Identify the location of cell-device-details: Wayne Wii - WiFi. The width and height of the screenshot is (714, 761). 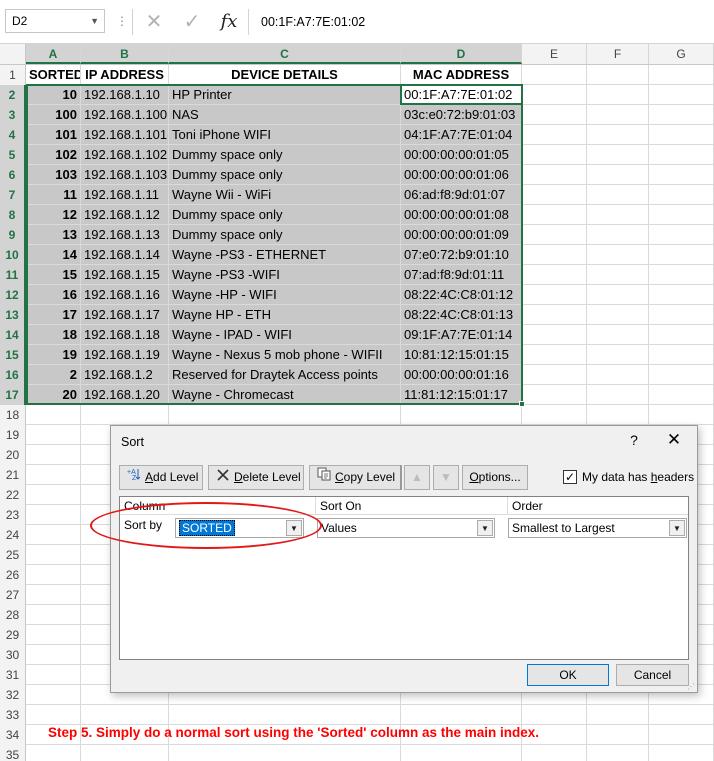
(285, 194).